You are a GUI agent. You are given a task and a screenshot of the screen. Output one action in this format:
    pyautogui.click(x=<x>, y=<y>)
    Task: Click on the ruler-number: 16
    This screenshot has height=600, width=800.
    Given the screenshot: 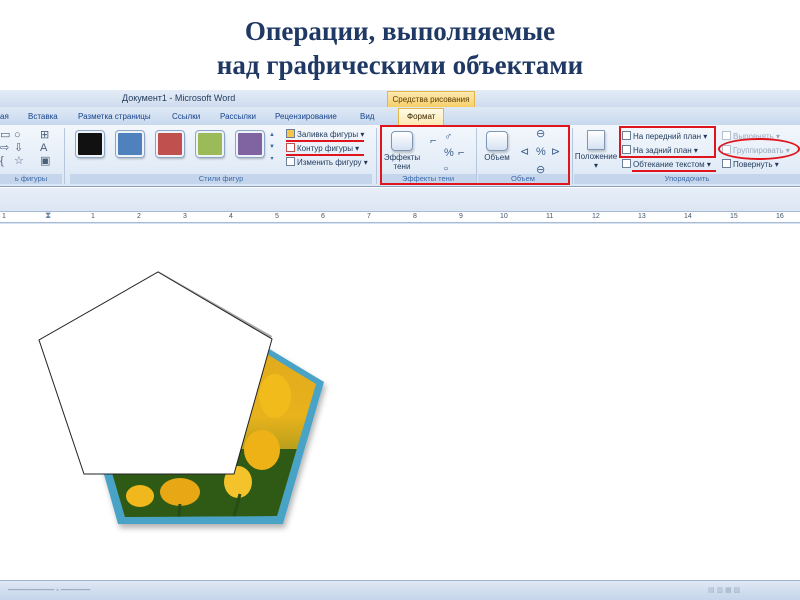 What is the action you would take?
    pyautogui.click(x=780, y=216)
    